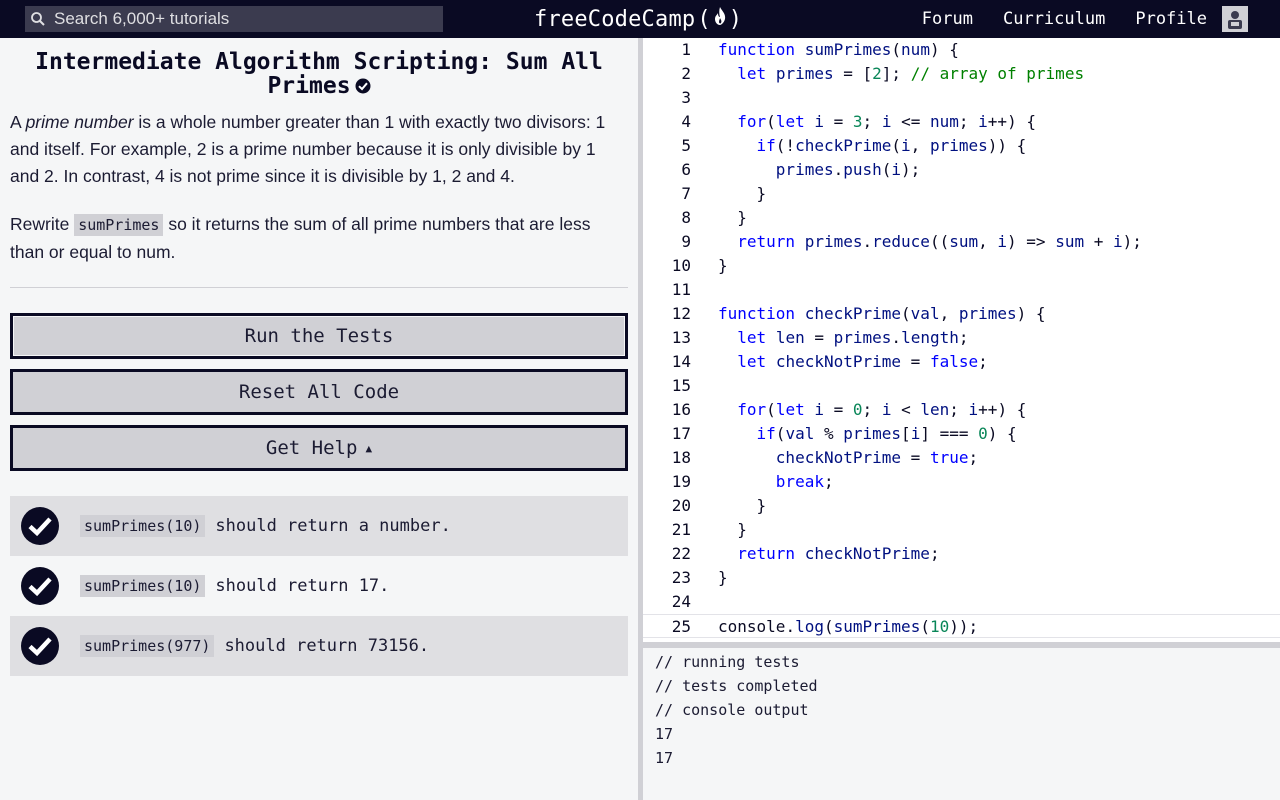  I want to click on code-line: 16 for(let i = 0; i < len; i++) {, so click(961, 410).